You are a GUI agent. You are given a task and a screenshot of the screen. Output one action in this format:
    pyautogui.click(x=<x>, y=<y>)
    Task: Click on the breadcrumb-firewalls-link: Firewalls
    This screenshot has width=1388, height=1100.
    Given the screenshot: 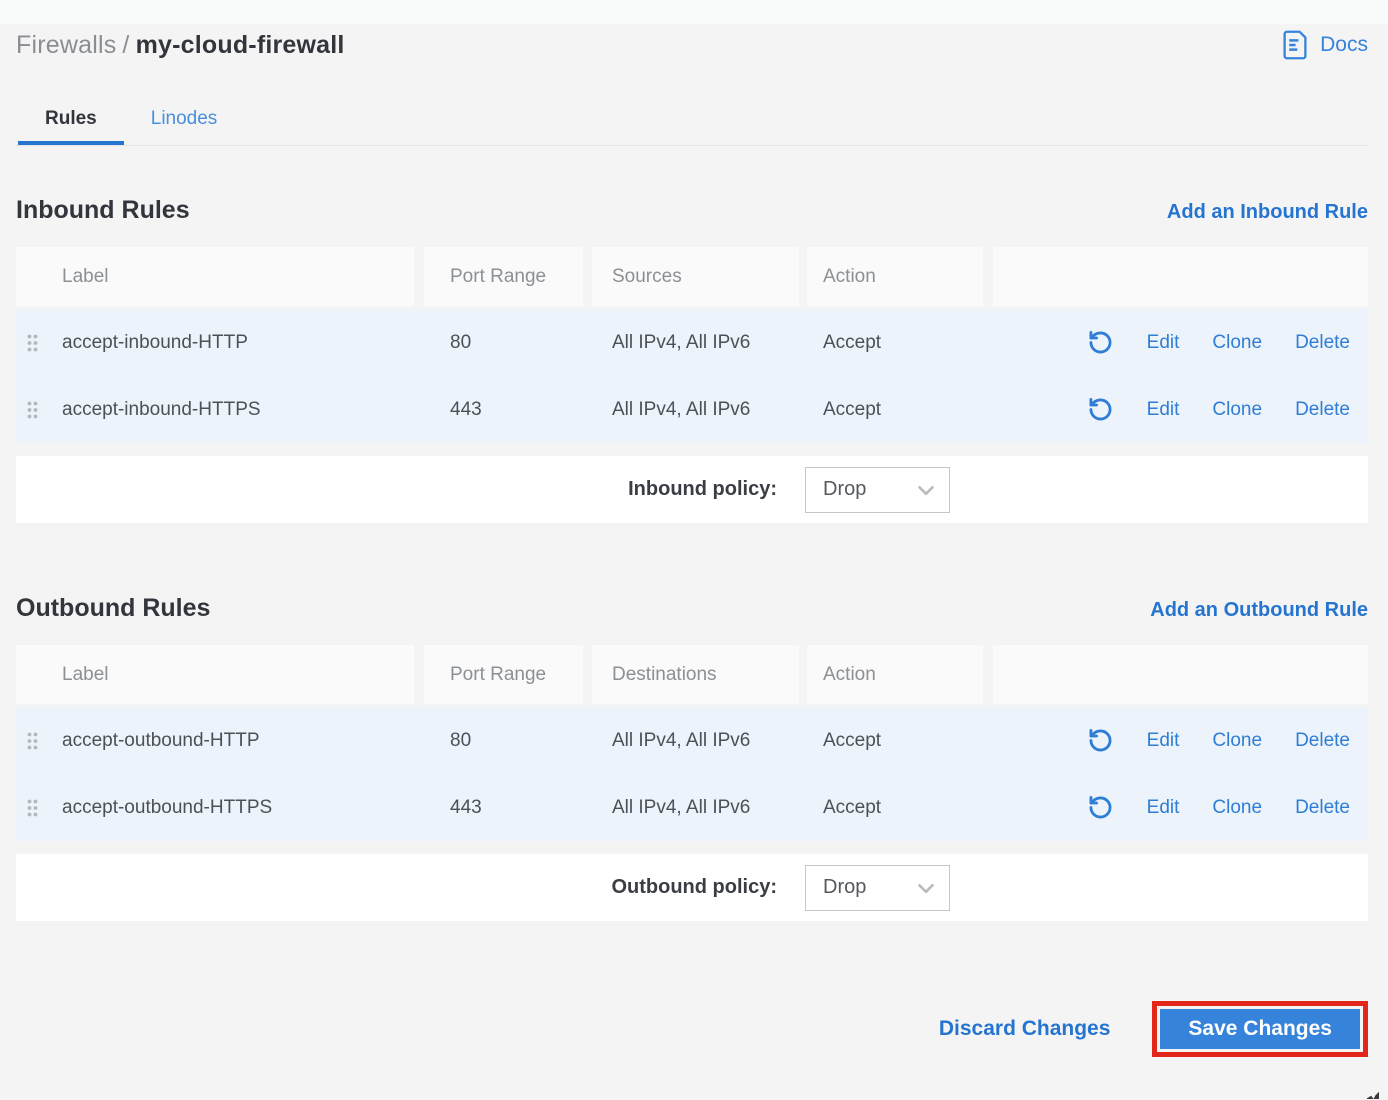 What is the action you would take?
    pyautogui.click(x=66, y=45)
    